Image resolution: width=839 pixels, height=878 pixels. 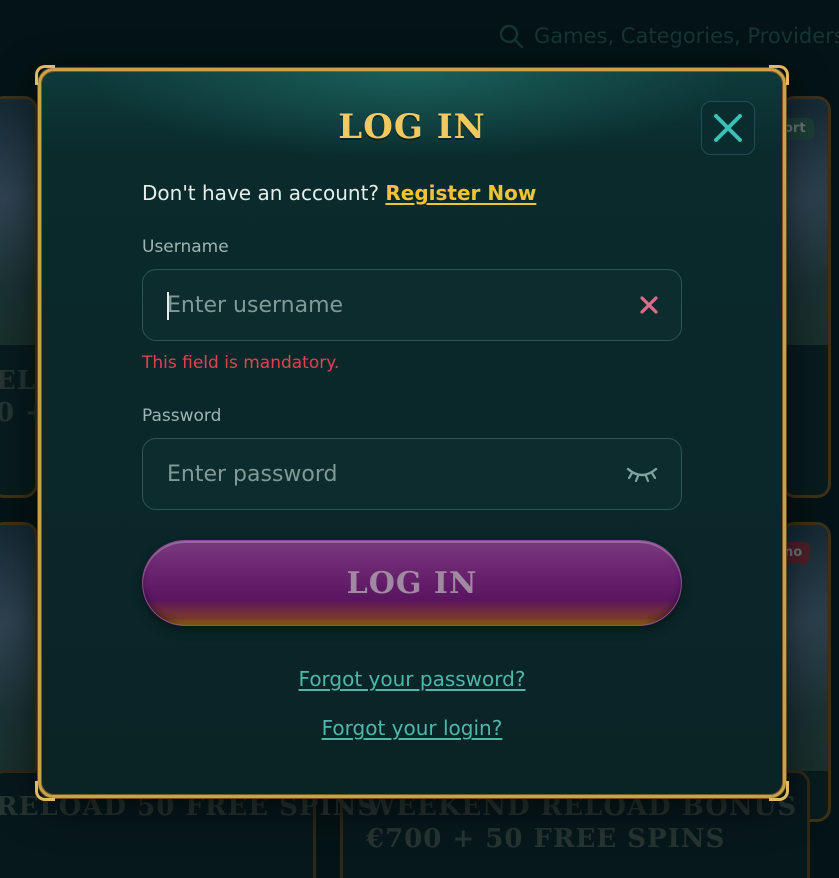 I want to click on username-error-message: This field is mandatory., so click(x=241, y=363).